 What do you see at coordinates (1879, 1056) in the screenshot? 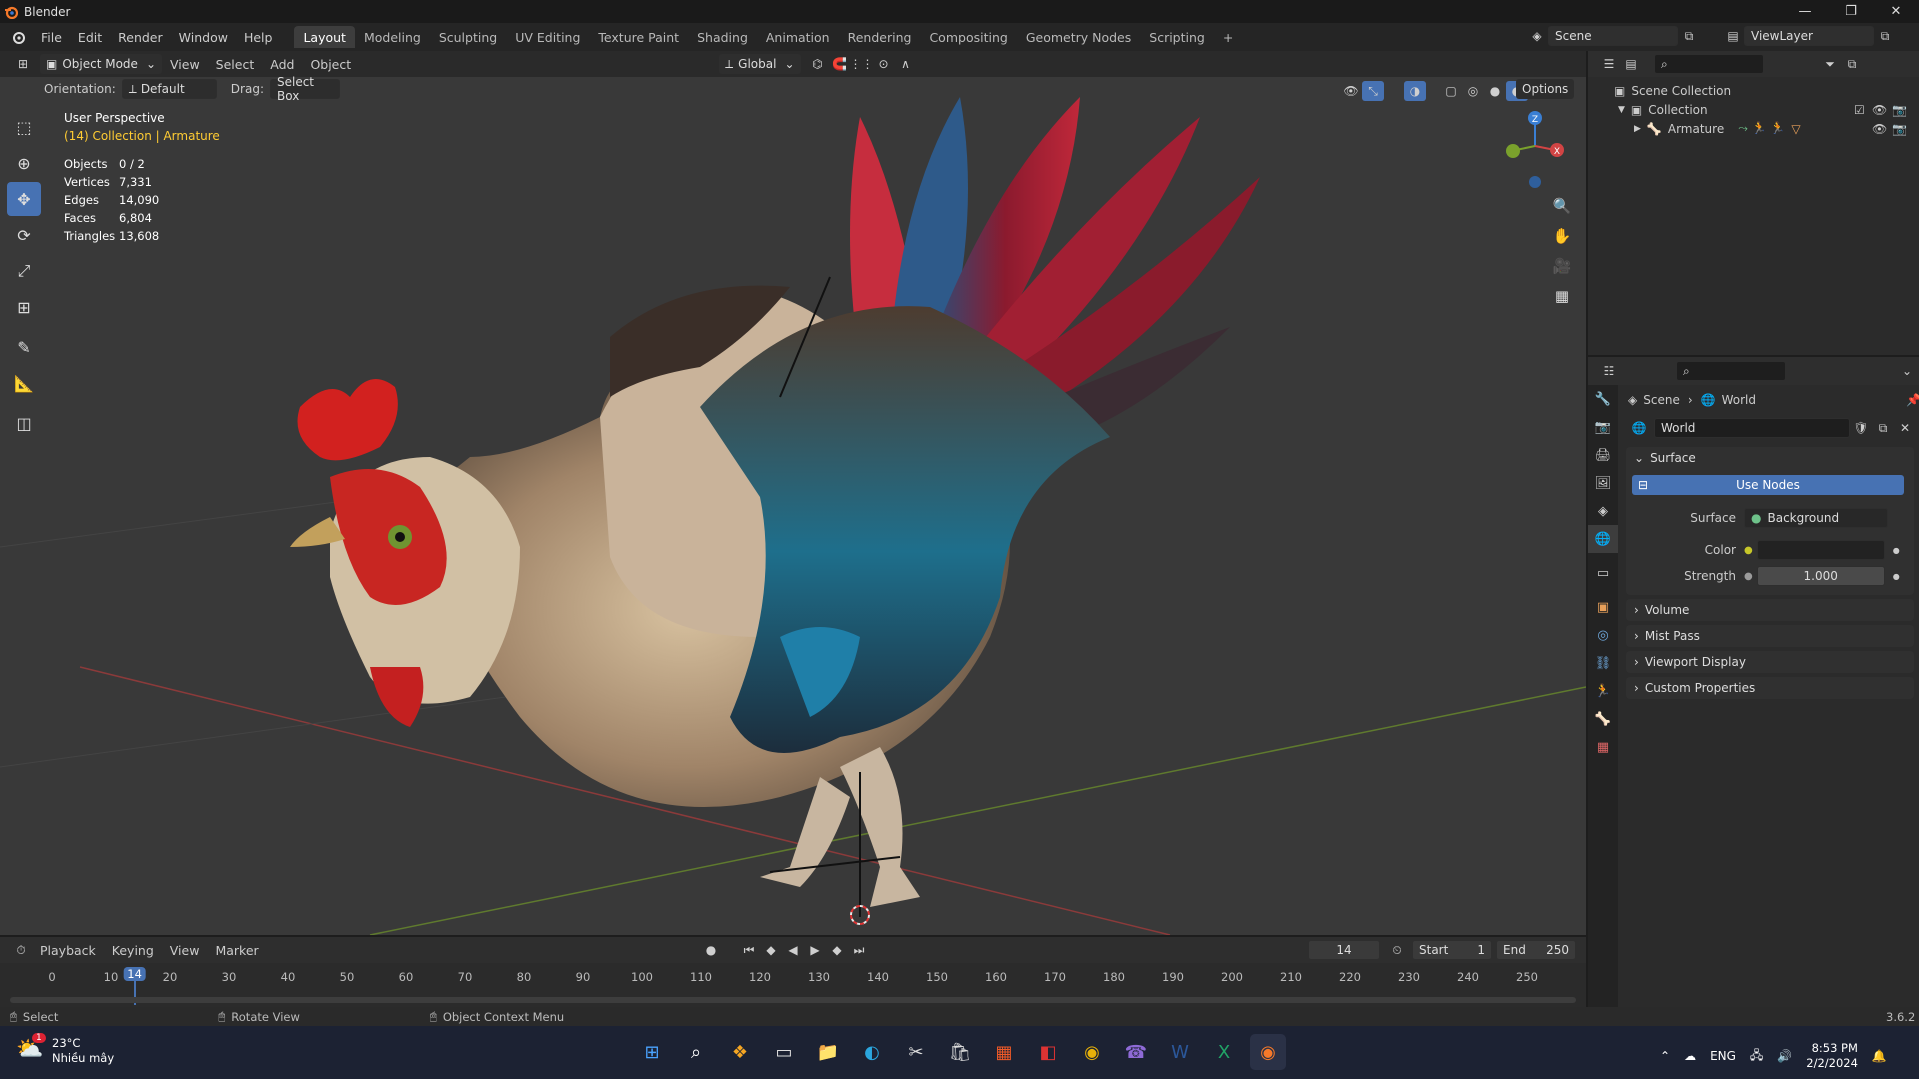
I see `notification-bell-icon: 🔔` at bounding box center [1879, 1056].